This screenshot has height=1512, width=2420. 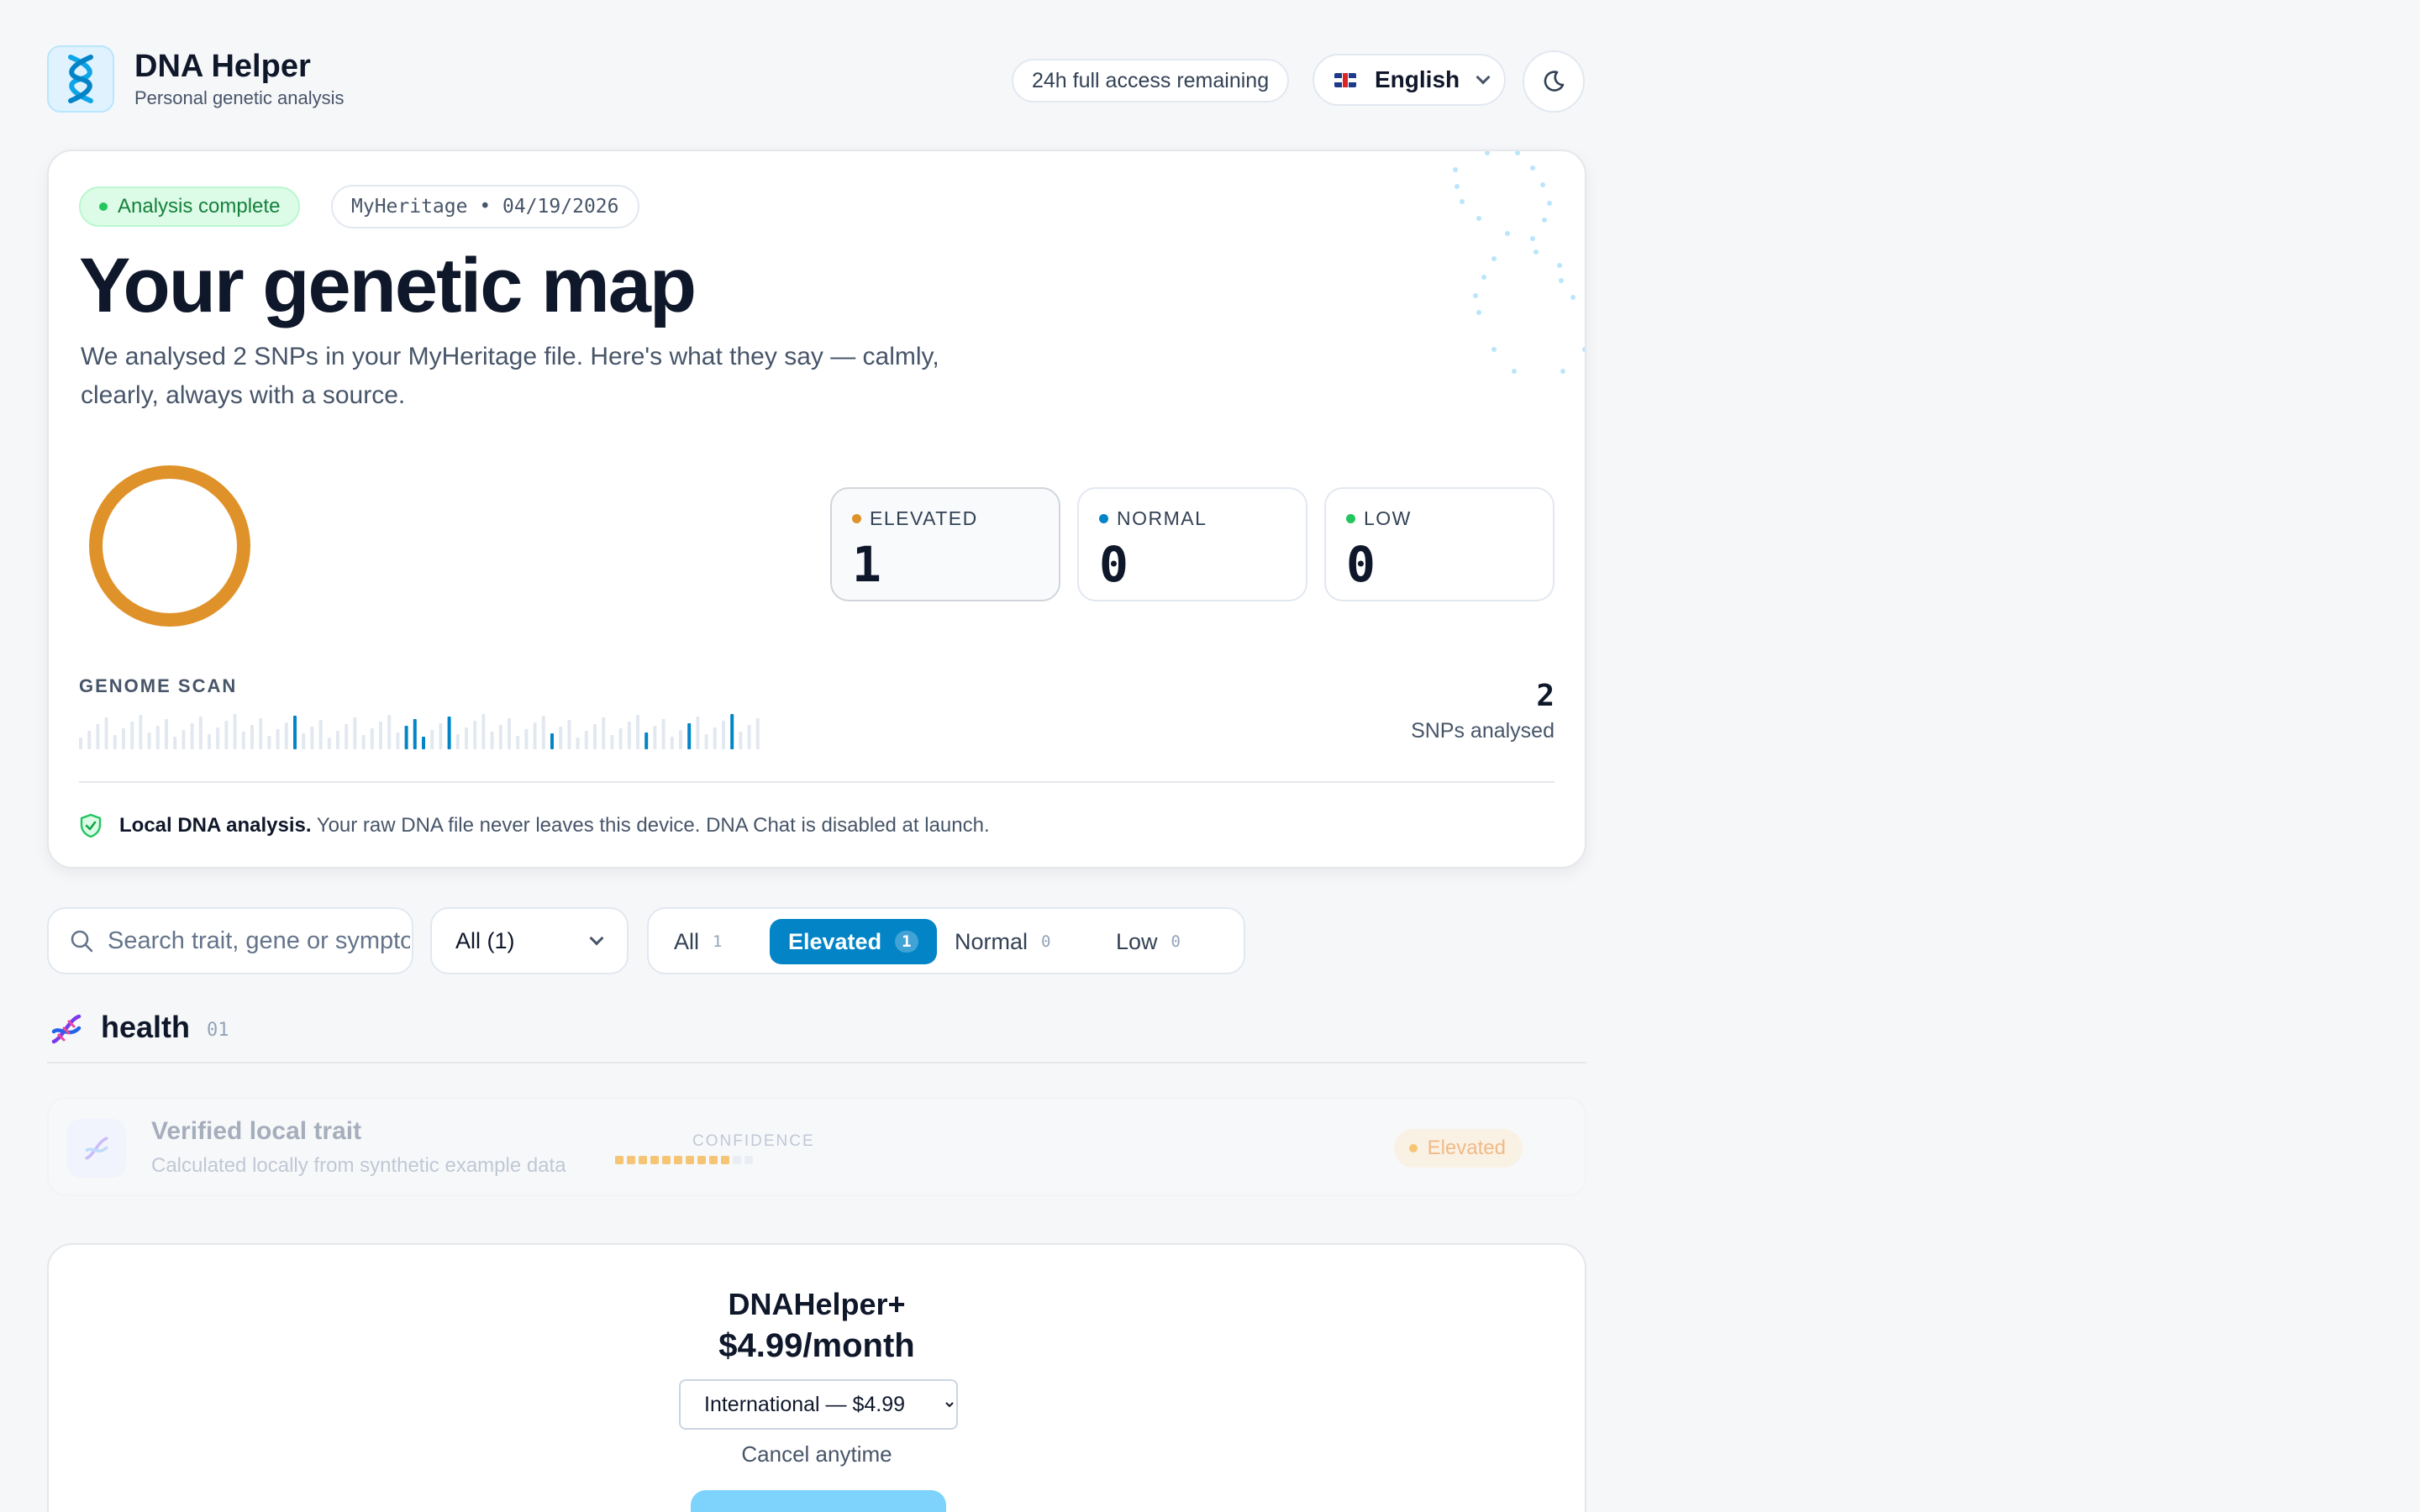 I want to click on segment-all: All 1, so click(x=697, y=941).